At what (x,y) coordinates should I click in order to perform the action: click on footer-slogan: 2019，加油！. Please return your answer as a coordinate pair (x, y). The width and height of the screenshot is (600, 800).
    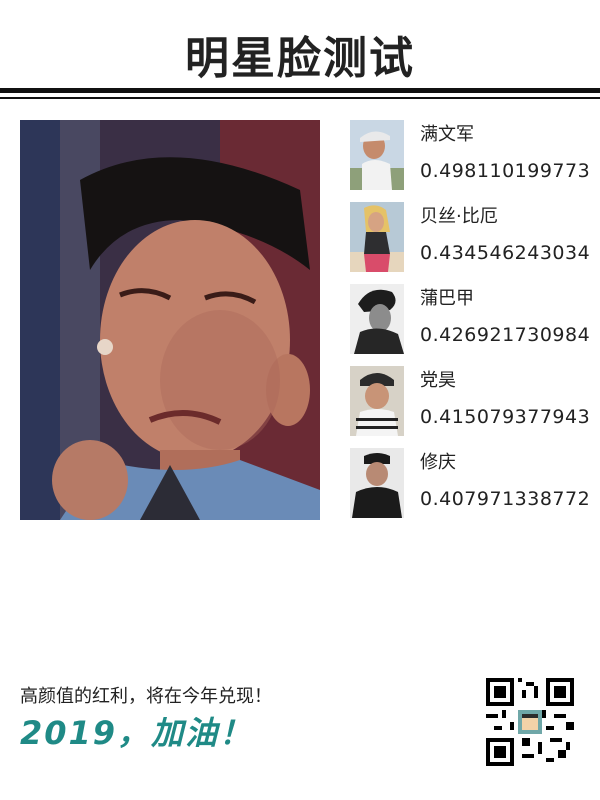
    Looking at the image, I should click on (137, 733).